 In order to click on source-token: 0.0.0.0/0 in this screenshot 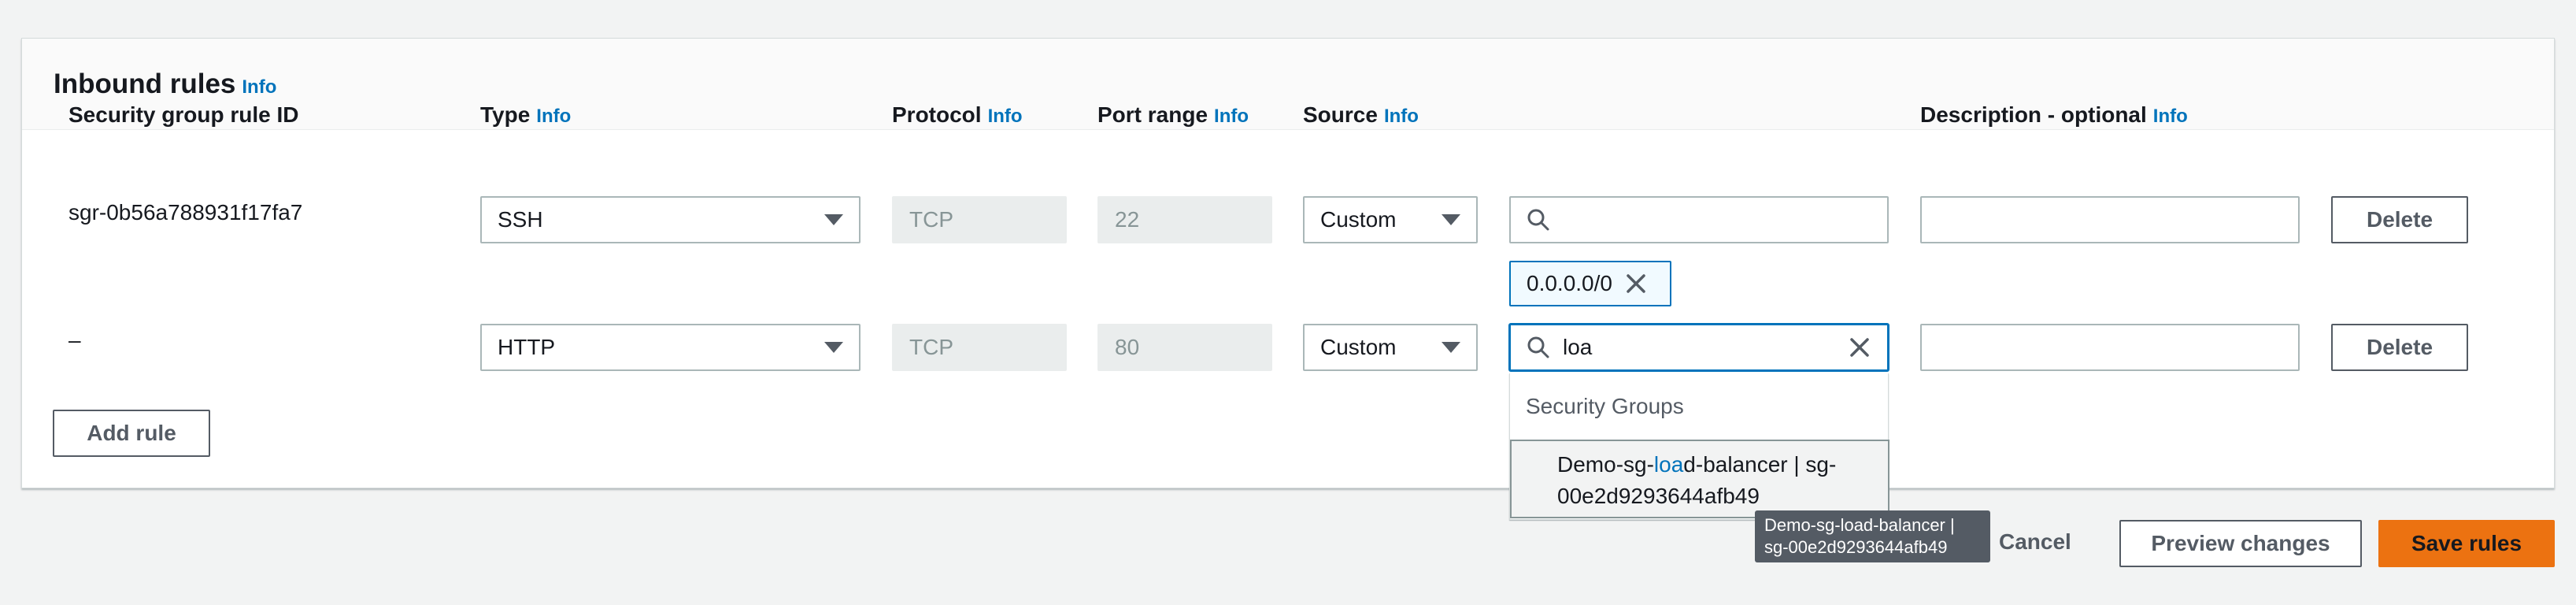, I will do `click(1590, 283)`.